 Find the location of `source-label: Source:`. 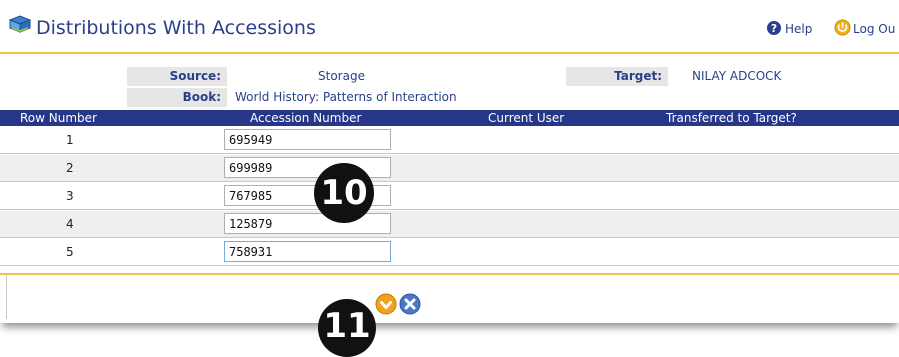

source-label: Source: is located at coordinates (177, 76).